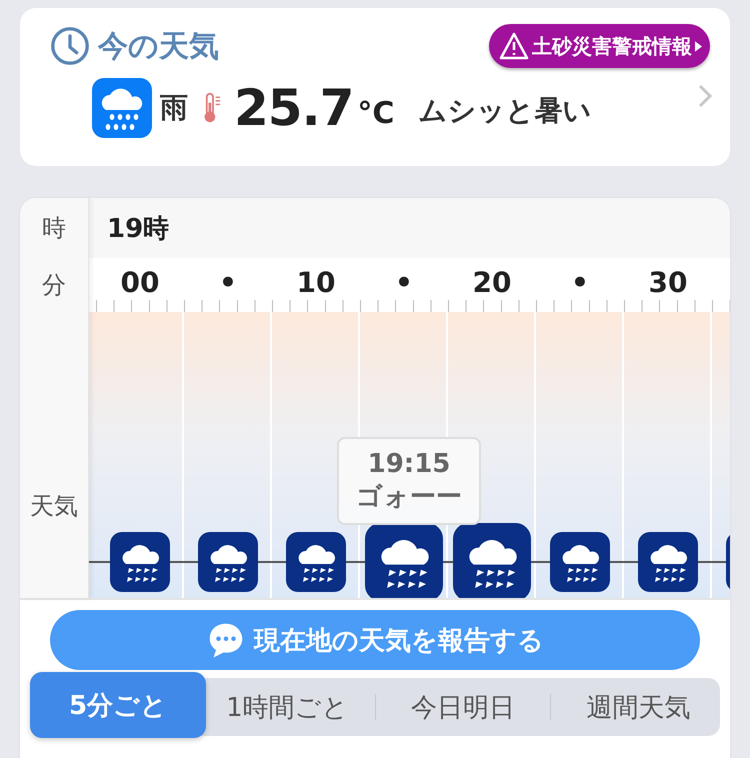 The width and height of the screenshot is (750, 758). What do you see at coordinates (54, 285) in the screenshot?
I see `row-label: 分` at bounding box center [54, 285].